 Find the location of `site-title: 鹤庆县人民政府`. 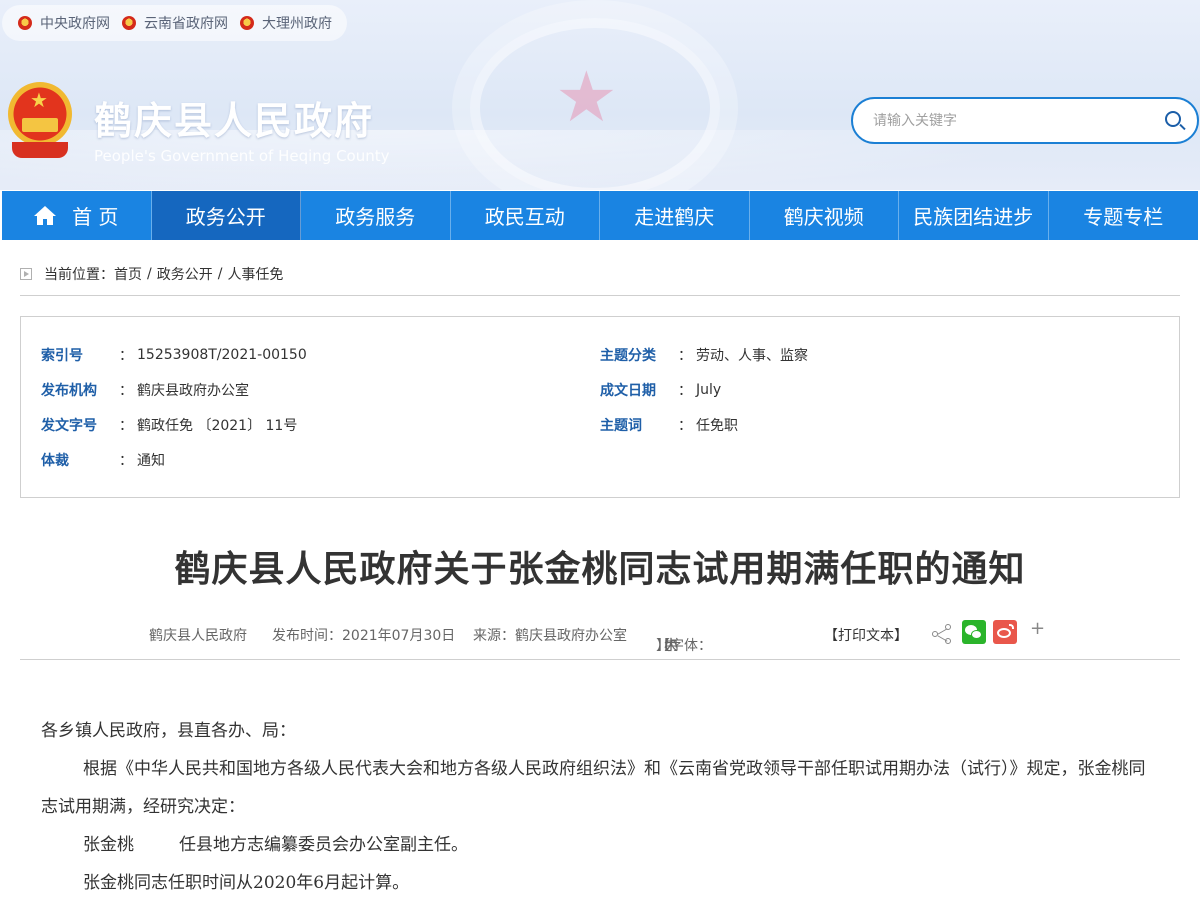

site-title: 鹤庆县人民政府 is located at coordinates (234, 120).